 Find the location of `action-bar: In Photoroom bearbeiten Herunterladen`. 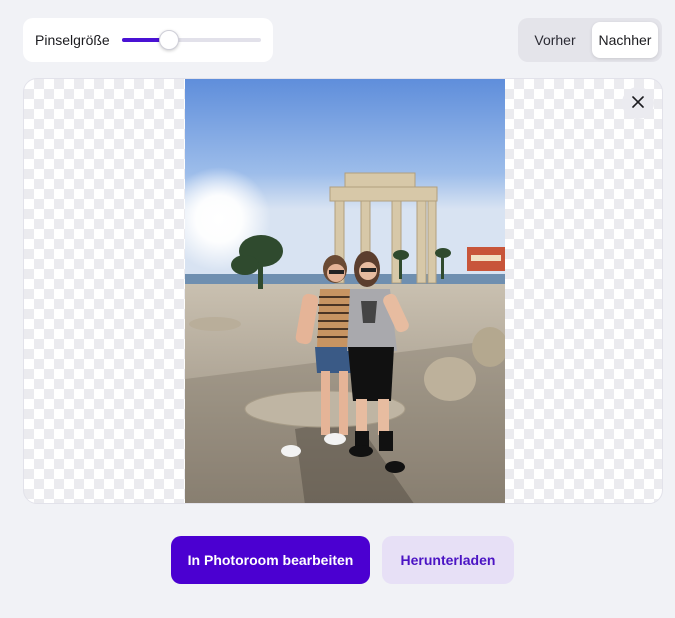

action-bar: In Photoroom bearbeiten Herunterladen is located at coordinates (342, 560).